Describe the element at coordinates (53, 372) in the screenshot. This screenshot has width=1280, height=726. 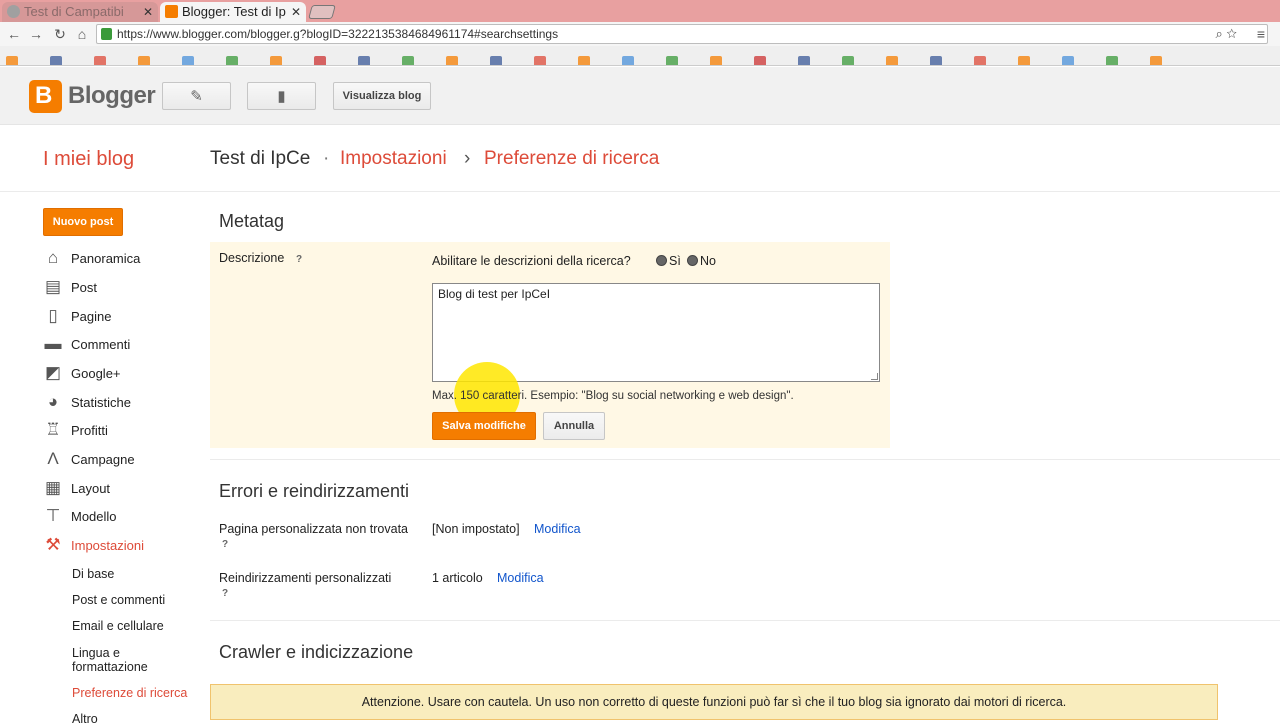
I see `google-plus-icon: ◩` at that location.